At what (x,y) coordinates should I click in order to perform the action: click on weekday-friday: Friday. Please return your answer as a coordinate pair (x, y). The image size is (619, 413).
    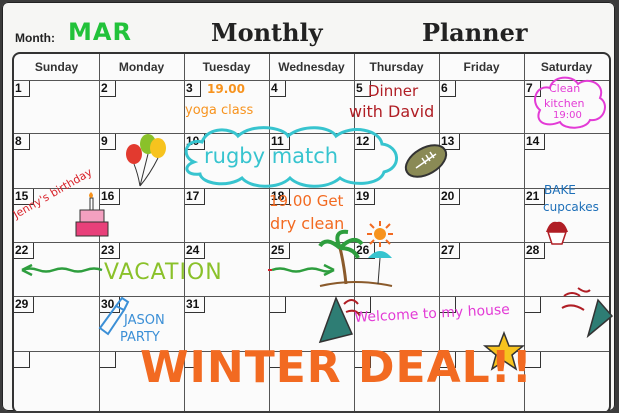
    Looking at the image, I should click on (481, 67).